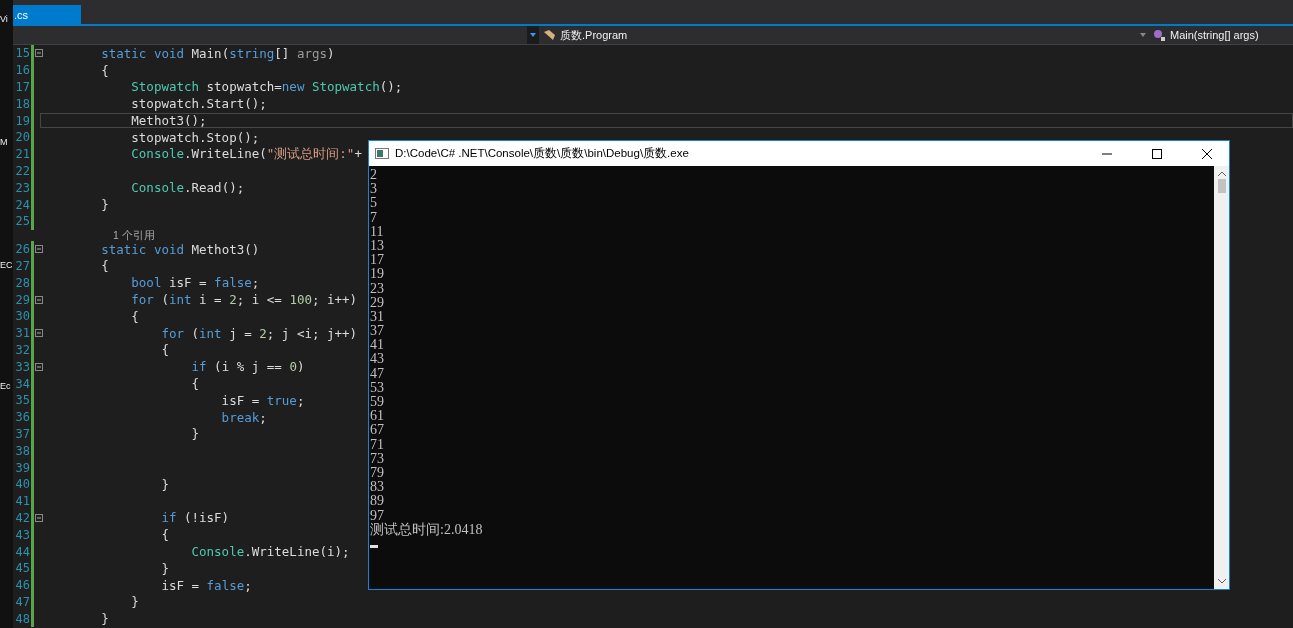 The height and width of the screenshot is (628, 1293). What do you see at coordinates (22, 349) in the screenshot?
I see `line-number: 32` at bounding box center [22, 349].